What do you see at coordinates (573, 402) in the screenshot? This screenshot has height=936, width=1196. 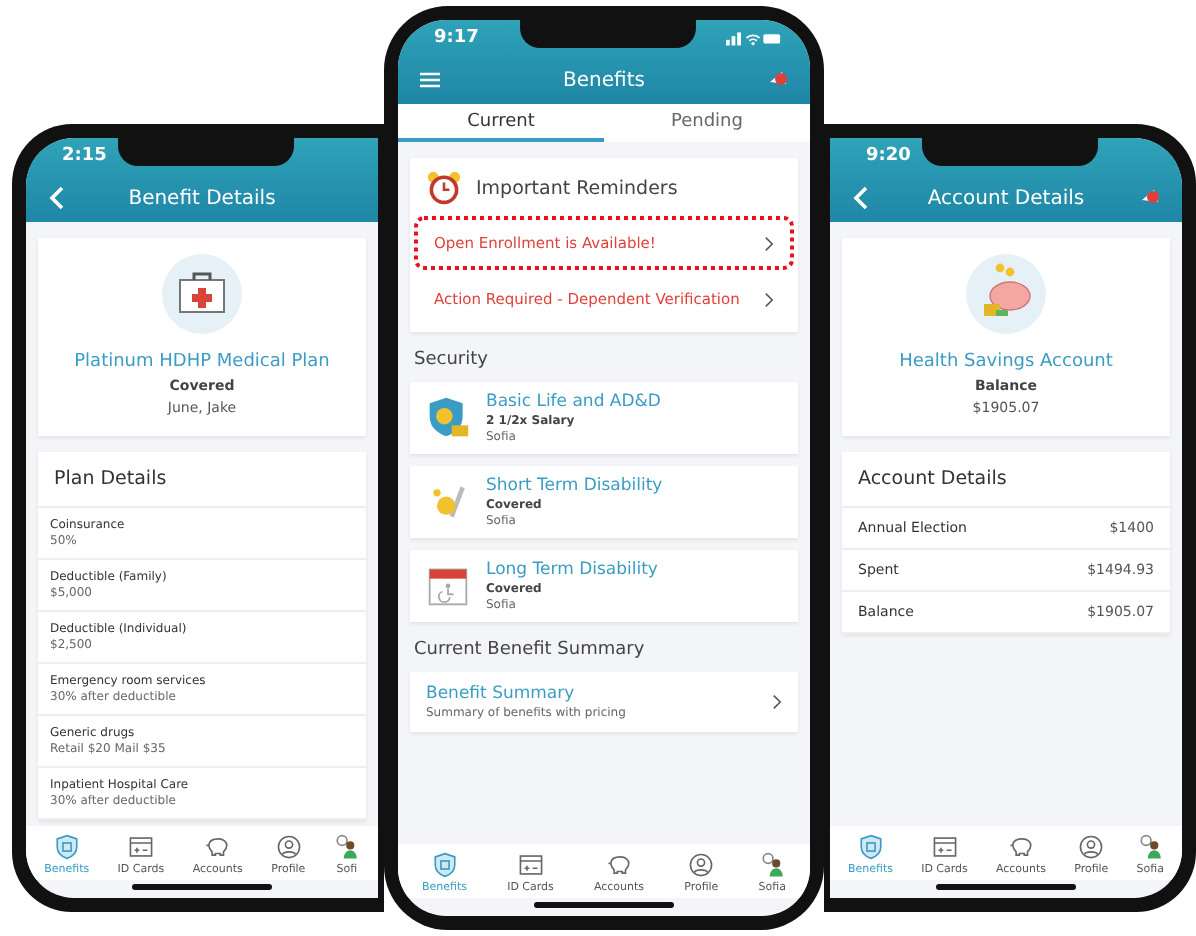 I see `benefit-name: Basic Life and AD&D` at bounding box center [573, 402].